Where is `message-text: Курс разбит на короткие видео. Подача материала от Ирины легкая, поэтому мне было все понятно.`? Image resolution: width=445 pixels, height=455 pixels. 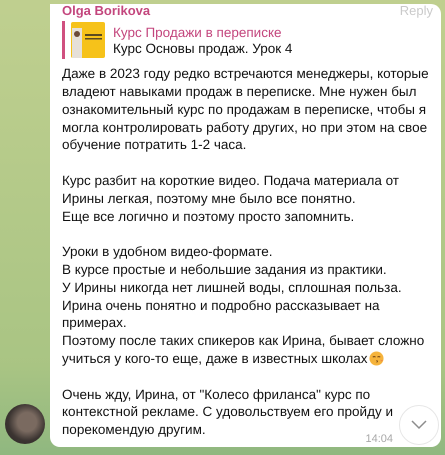
message-text: Курс разбит на короткие видео. Подача материала от Ирины легкая, поэтому мне было все понятно. is located at coordinates (230, 189).